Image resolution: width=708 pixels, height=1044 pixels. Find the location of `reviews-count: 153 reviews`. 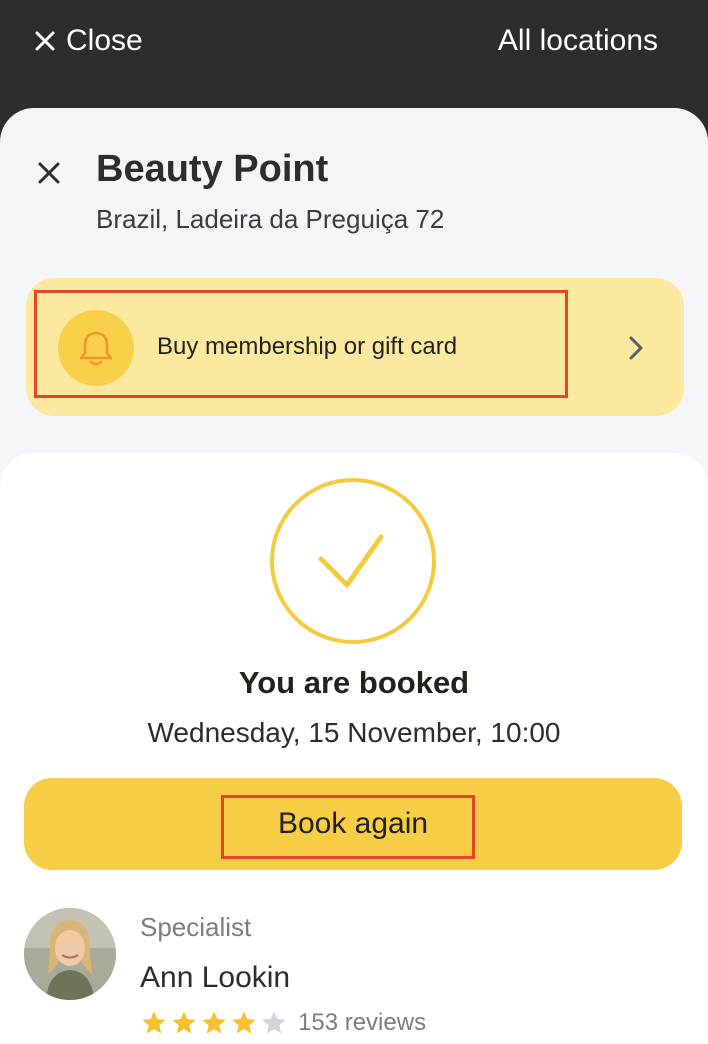

reviews-count: 153 reviews is located at coordinates (362, 1023).